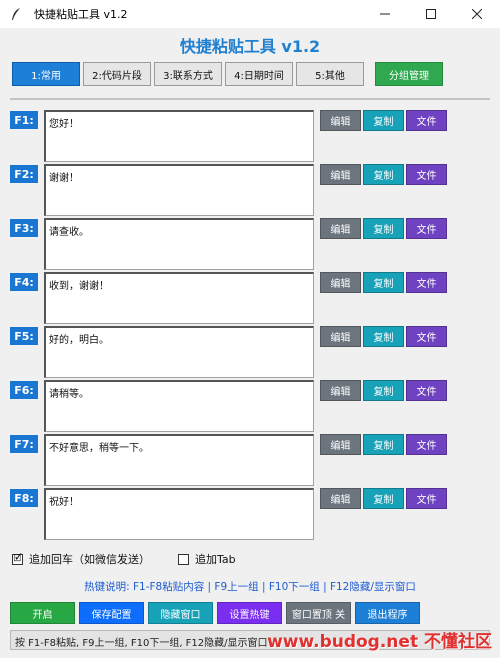 The height and width of the screenshot is (658, 500). Describe the element at coordinates (179, 406) in the screenshot. I see `text-input-f6: 请稍等。` at that location.